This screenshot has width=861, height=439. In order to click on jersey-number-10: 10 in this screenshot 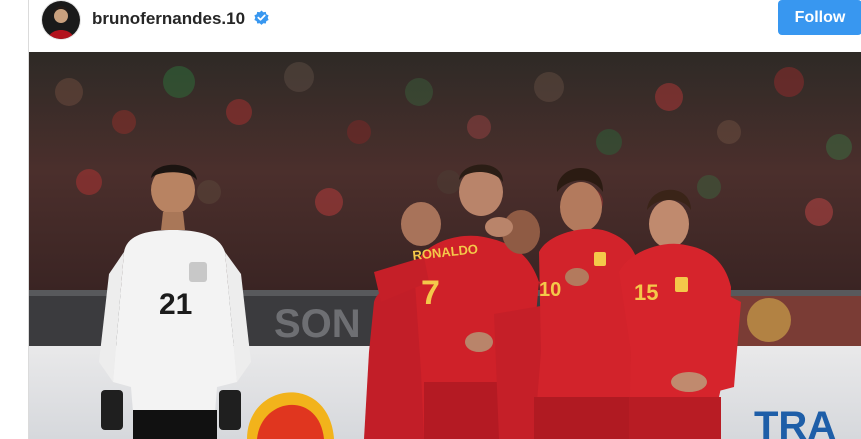, I will do `click(550, 290)`.